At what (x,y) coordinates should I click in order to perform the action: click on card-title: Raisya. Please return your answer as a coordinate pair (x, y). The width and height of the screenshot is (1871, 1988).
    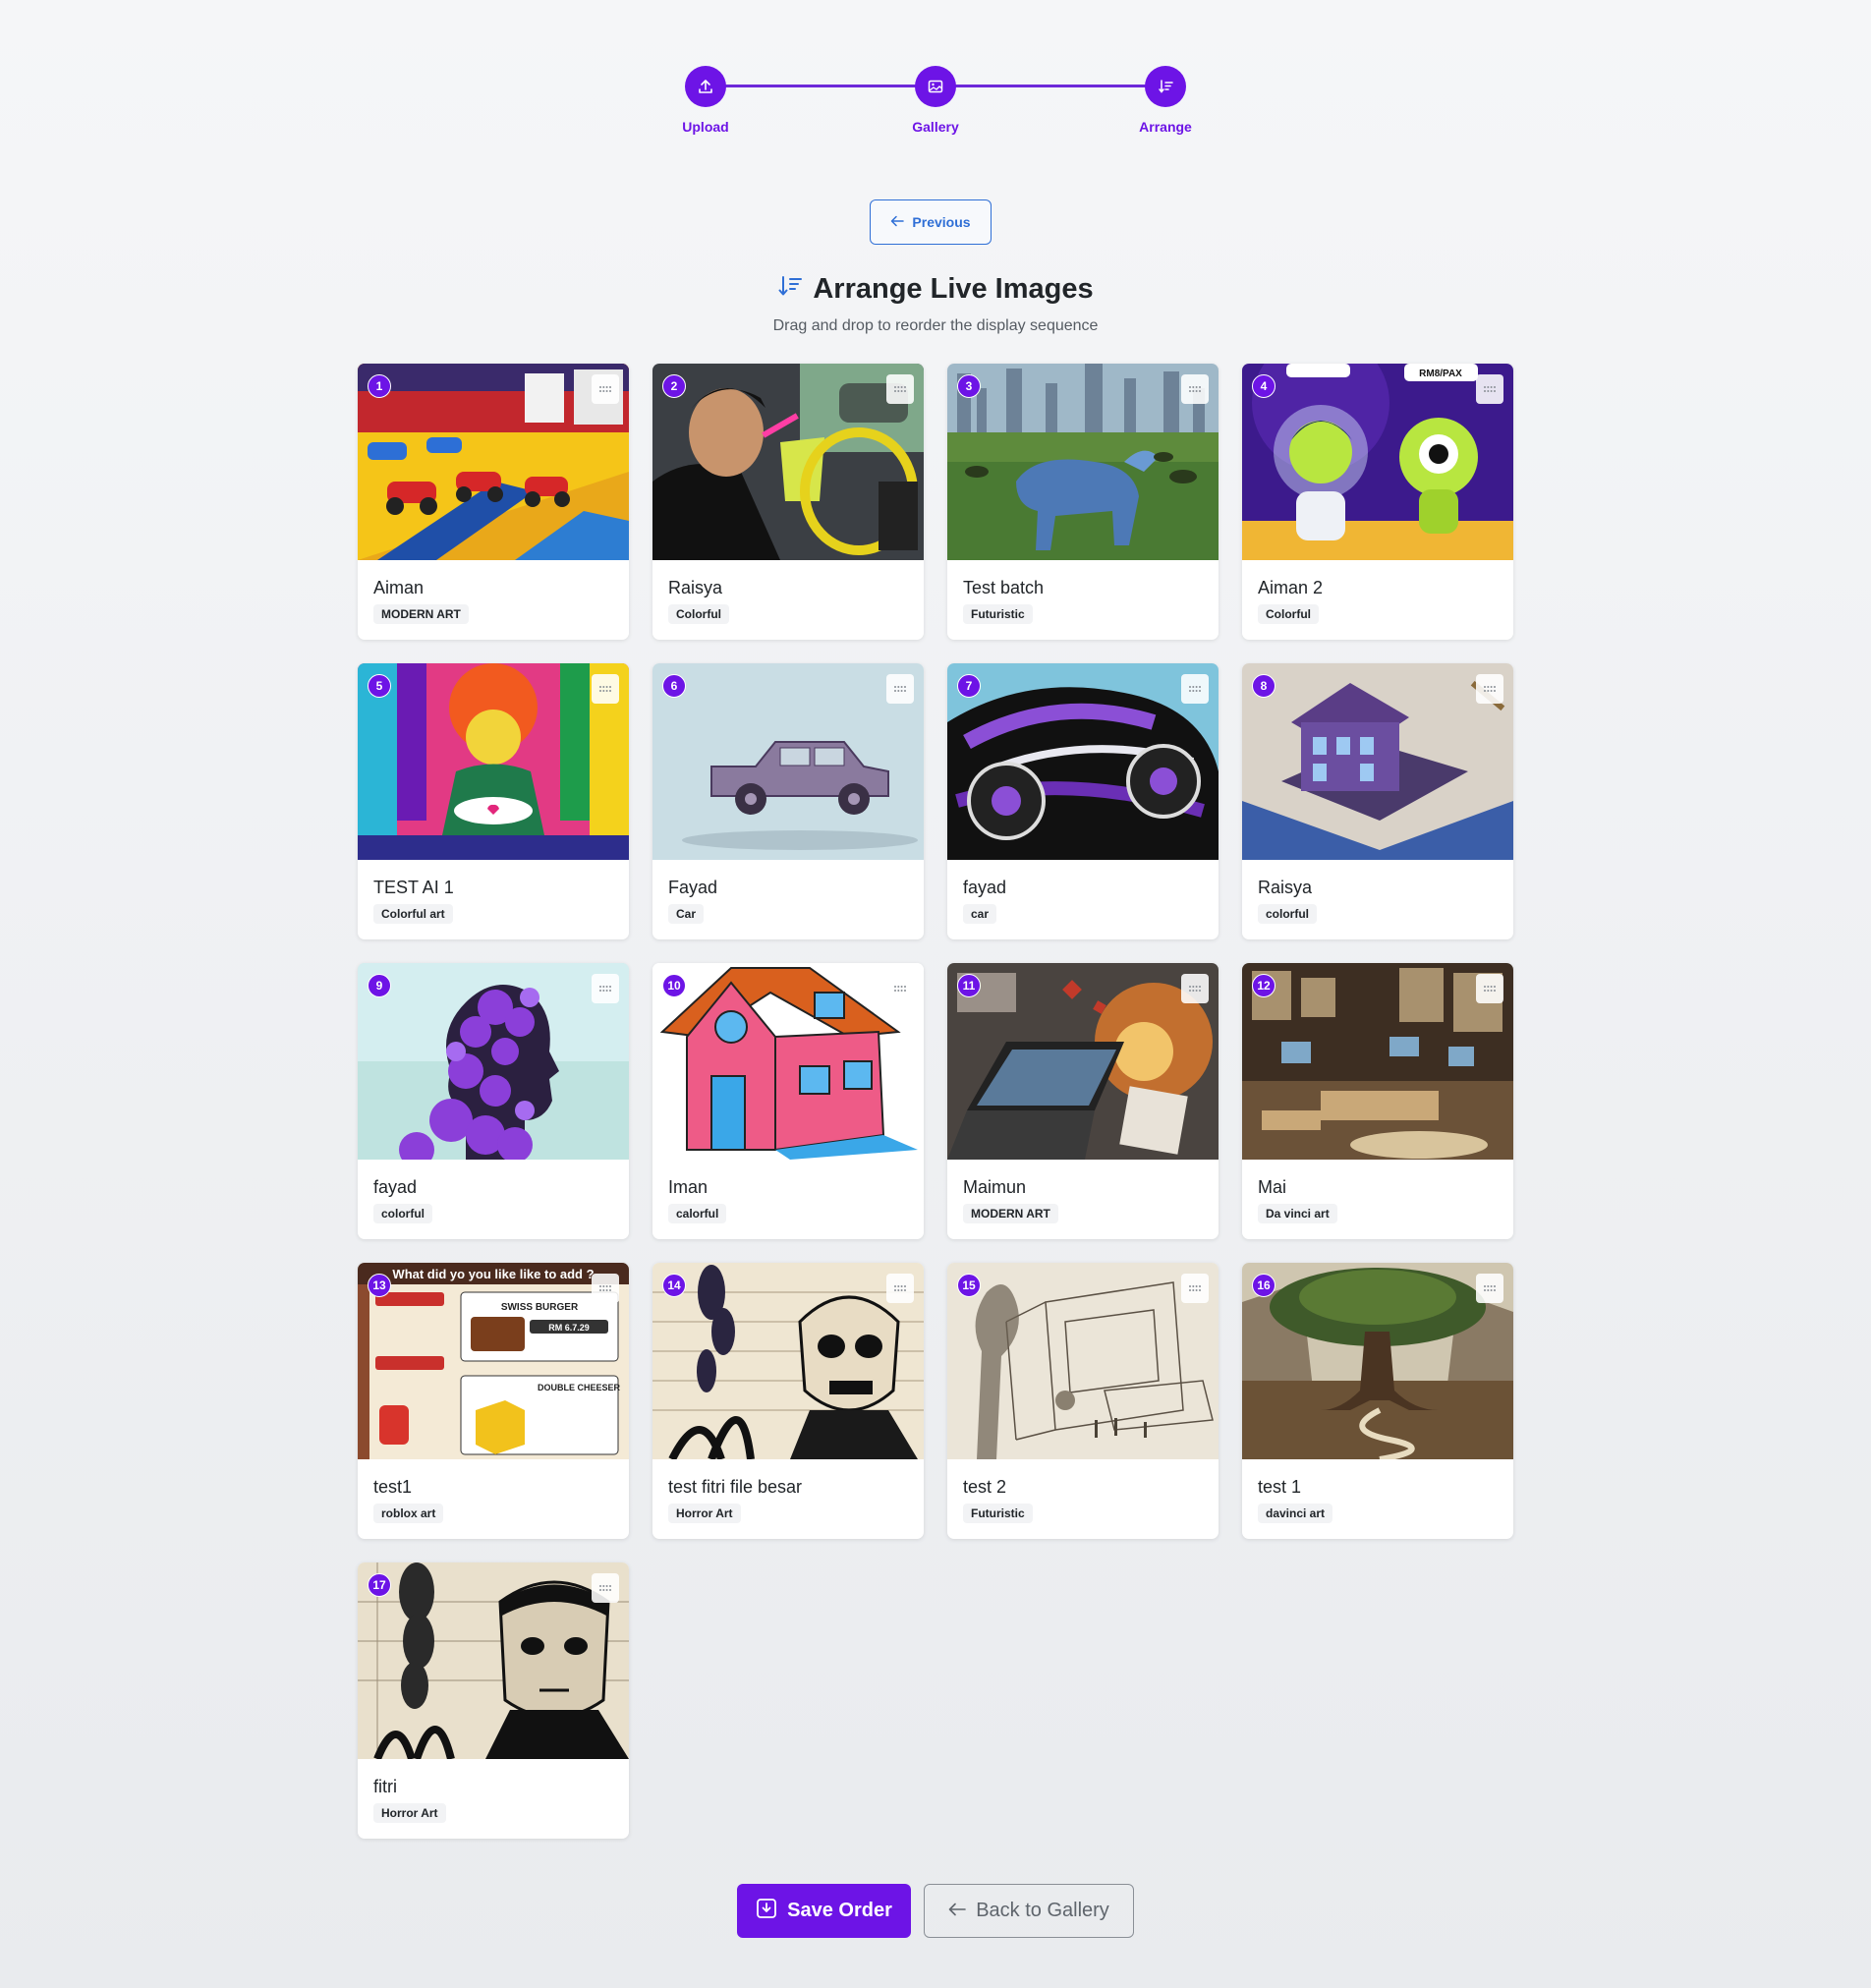
    Looking at the image, I should click on (695, 587).